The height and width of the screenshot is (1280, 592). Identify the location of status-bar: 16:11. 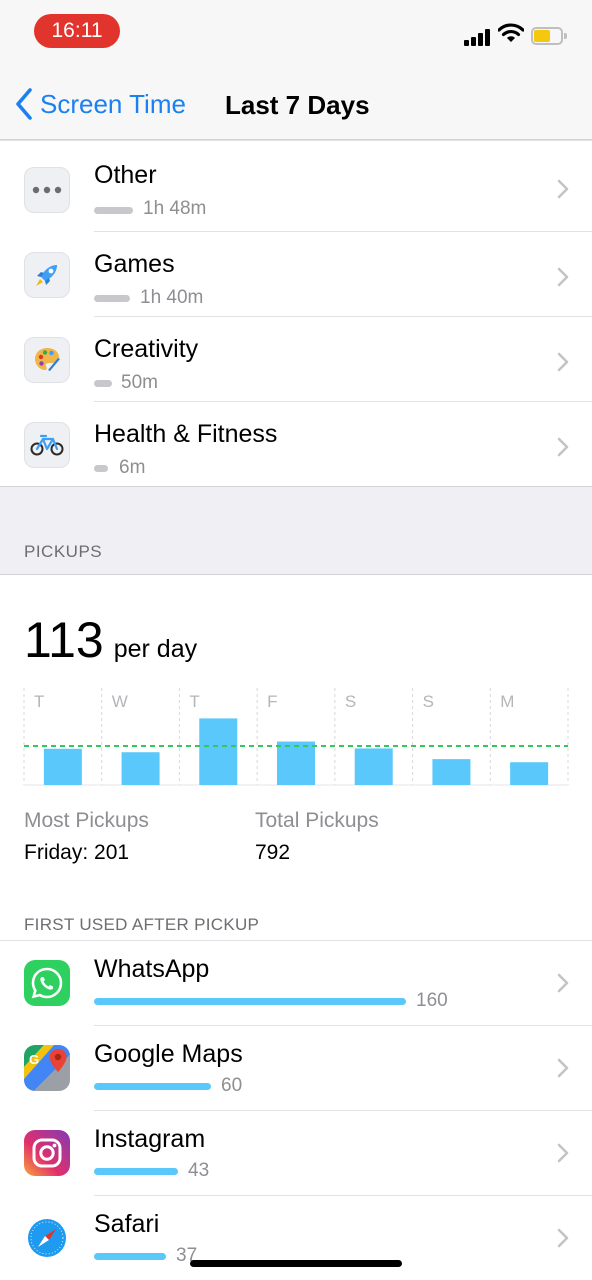
(296, 31).